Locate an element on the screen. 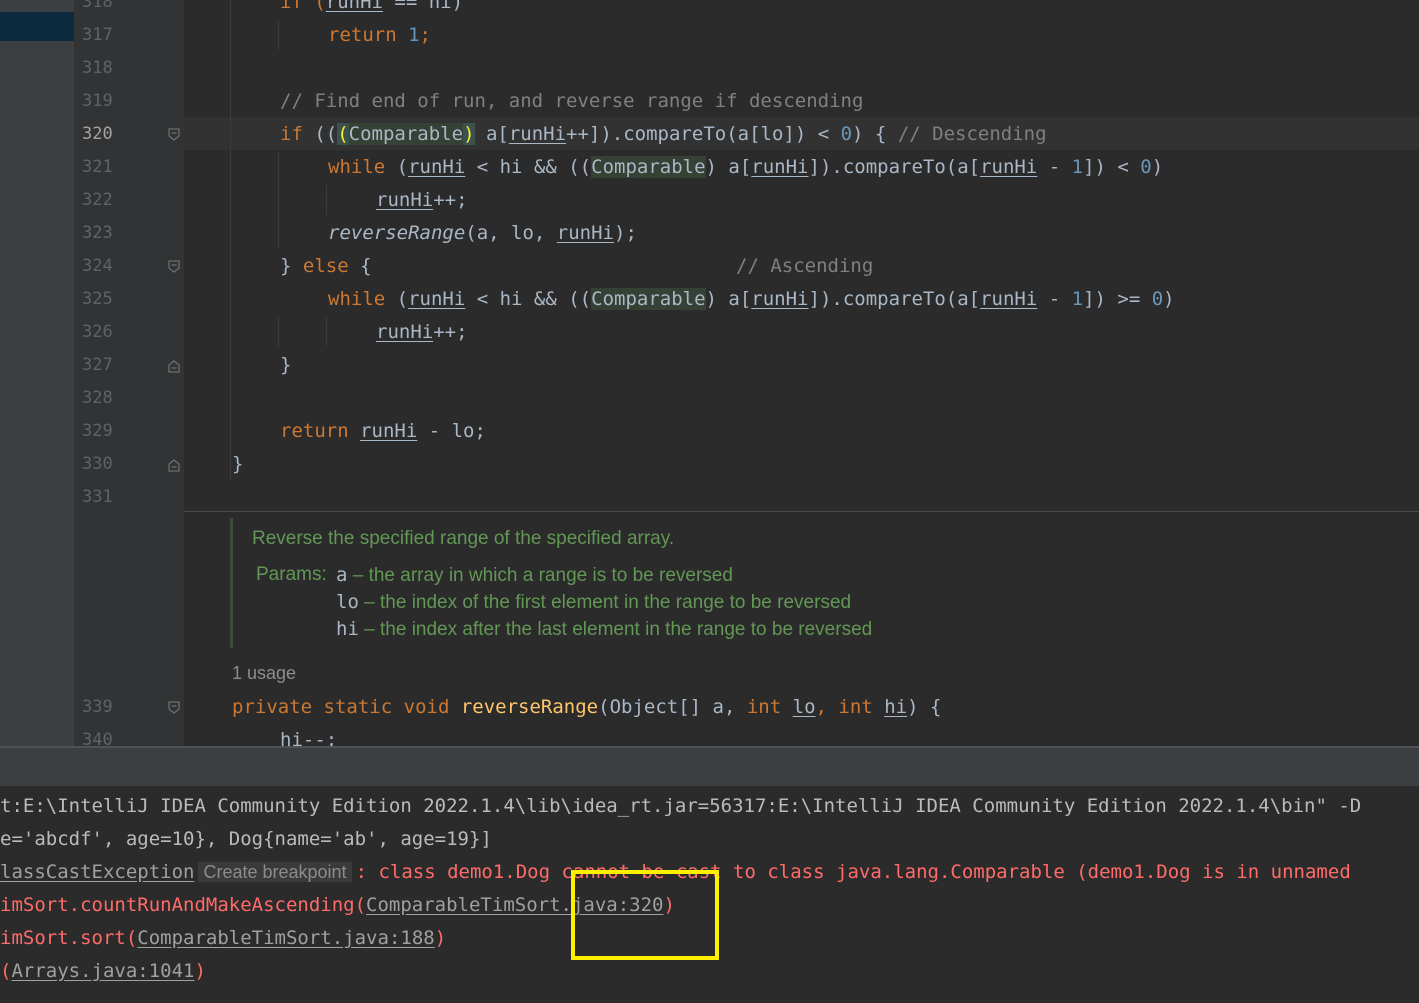  code-line-326: runHi++; is located at coordinates (422, 332).